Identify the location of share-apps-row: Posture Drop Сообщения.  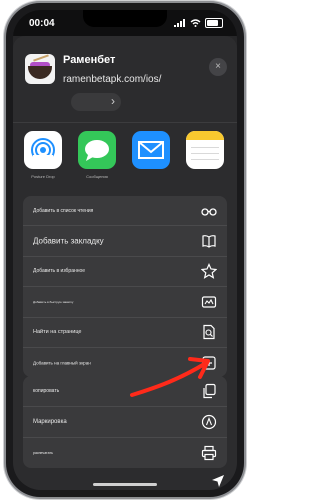
(125, 160).